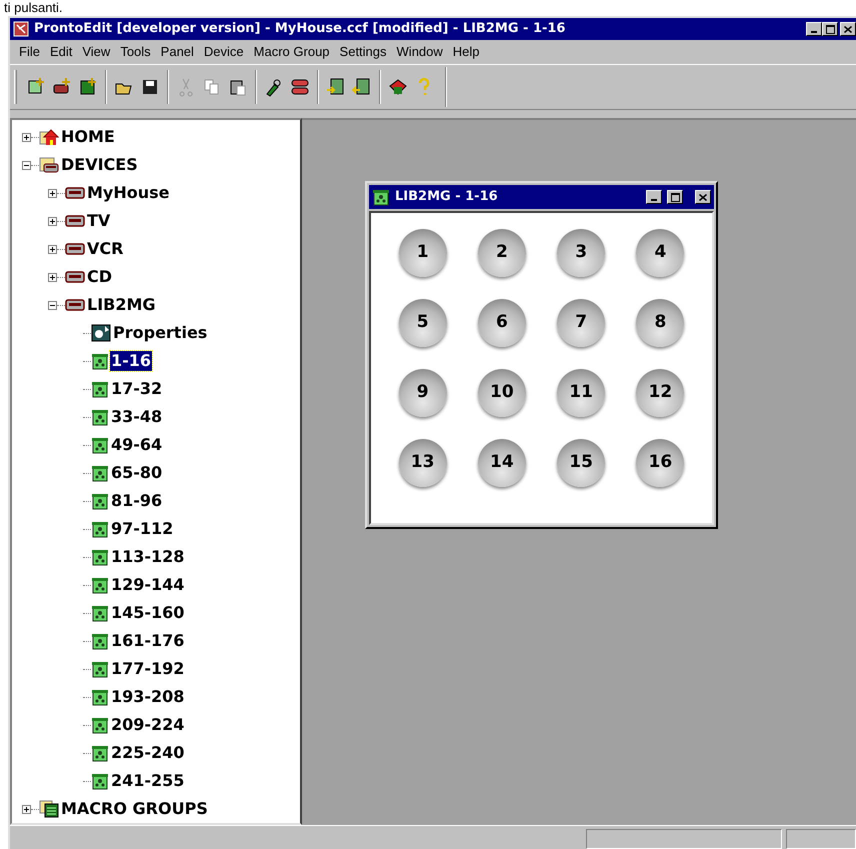  Describe the element at coordinates (660, 393) in the screenshot. I see `round-button: 12` at that location.